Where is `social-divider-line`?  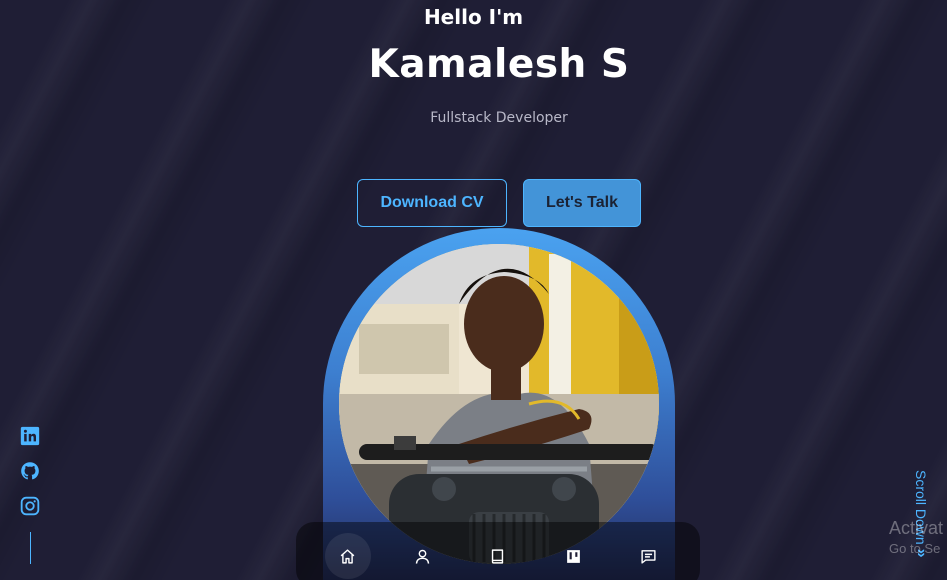
social-divider-line is located at coordinates (30, 548).